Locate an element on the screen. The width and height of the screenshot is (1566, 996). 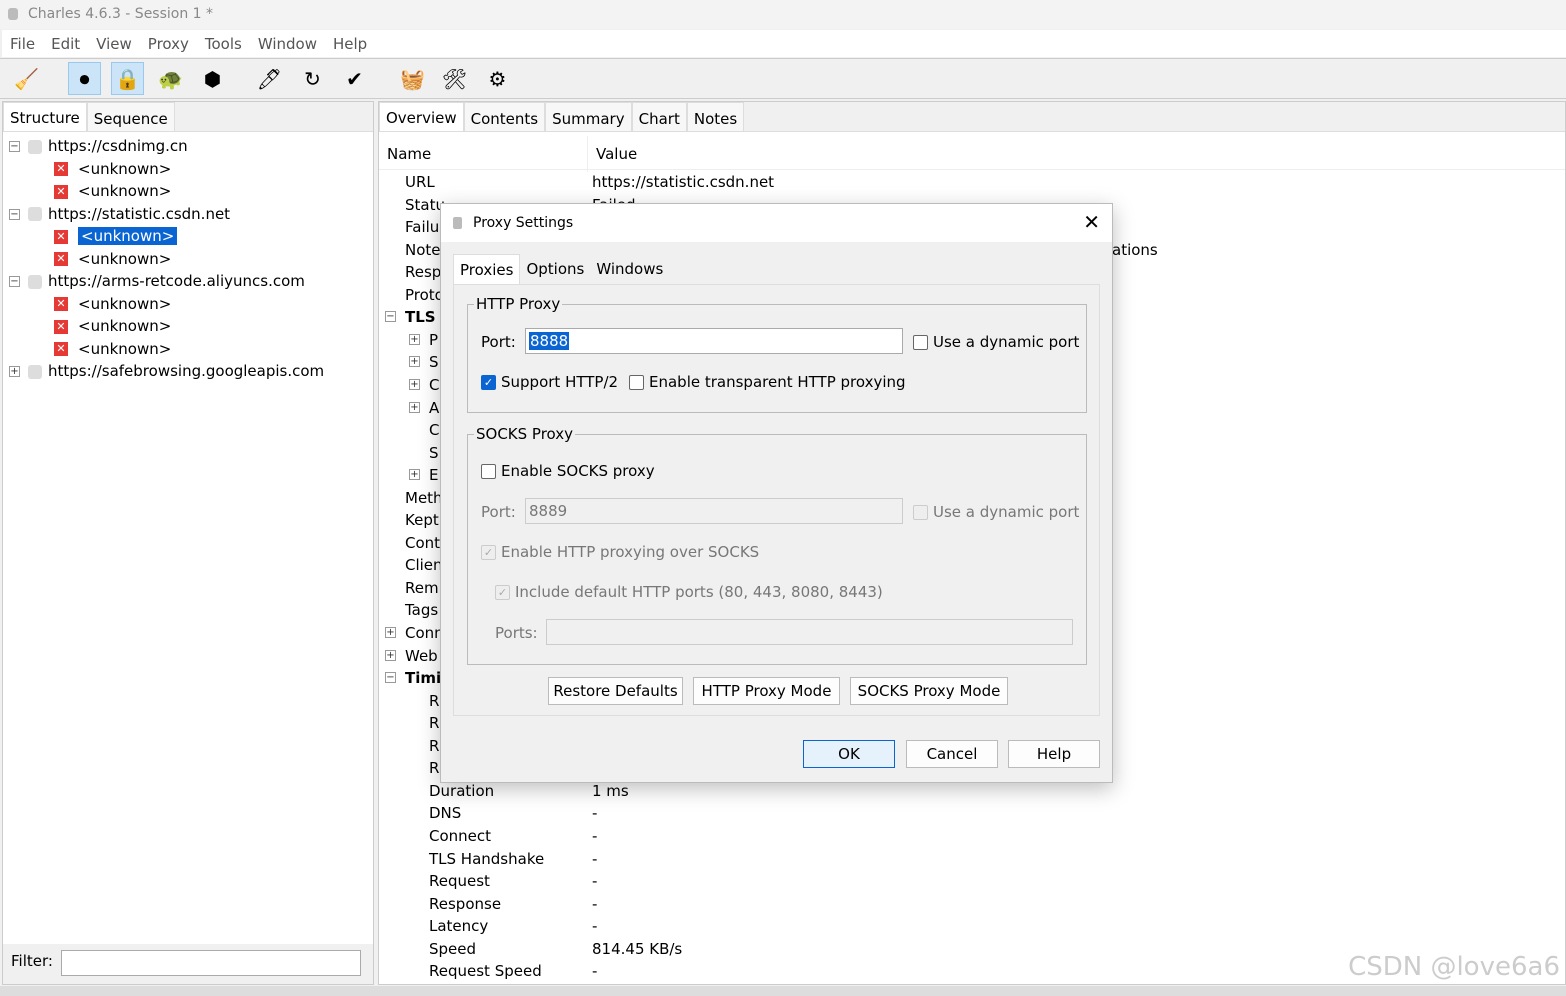
settings-gear-button: ⚙ is located at coordinates (497, 78).